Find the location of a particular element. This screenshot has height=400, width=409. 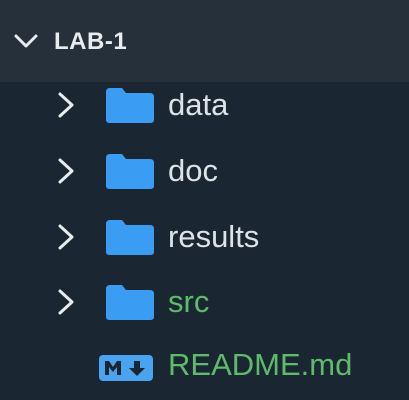

tree-item-label: README.md is located at coordinates (260, 364).